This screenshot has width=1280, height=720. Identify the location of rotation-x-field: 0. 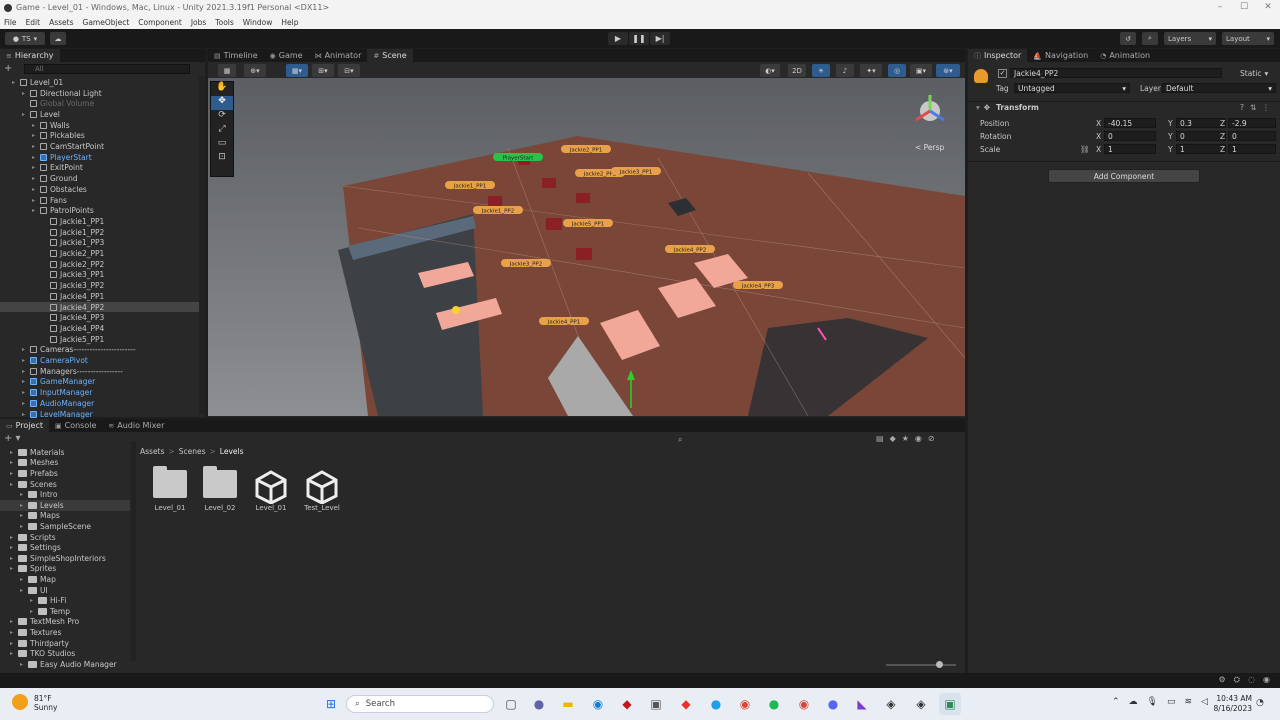
(1130, 136).